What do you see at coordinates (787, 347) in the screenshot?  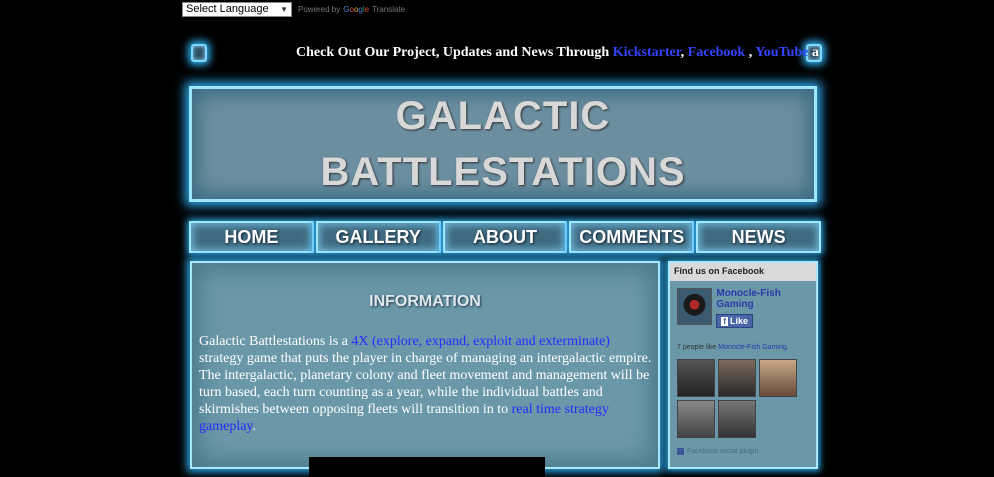 I see `like-count-suffix: .` at bounding box center [787, 347].